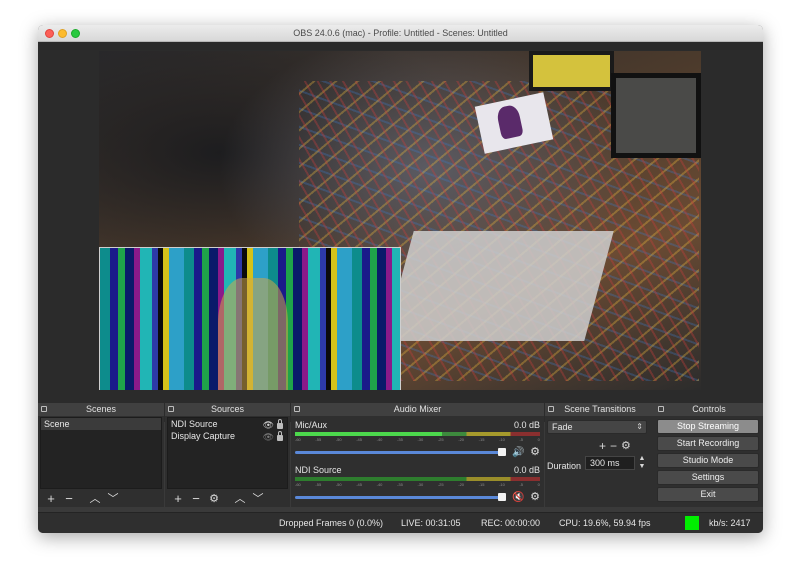 Image resolution: width=800 pixels, height=580 pixels. I want to click on scene-item: Scene, so click(101, 424).